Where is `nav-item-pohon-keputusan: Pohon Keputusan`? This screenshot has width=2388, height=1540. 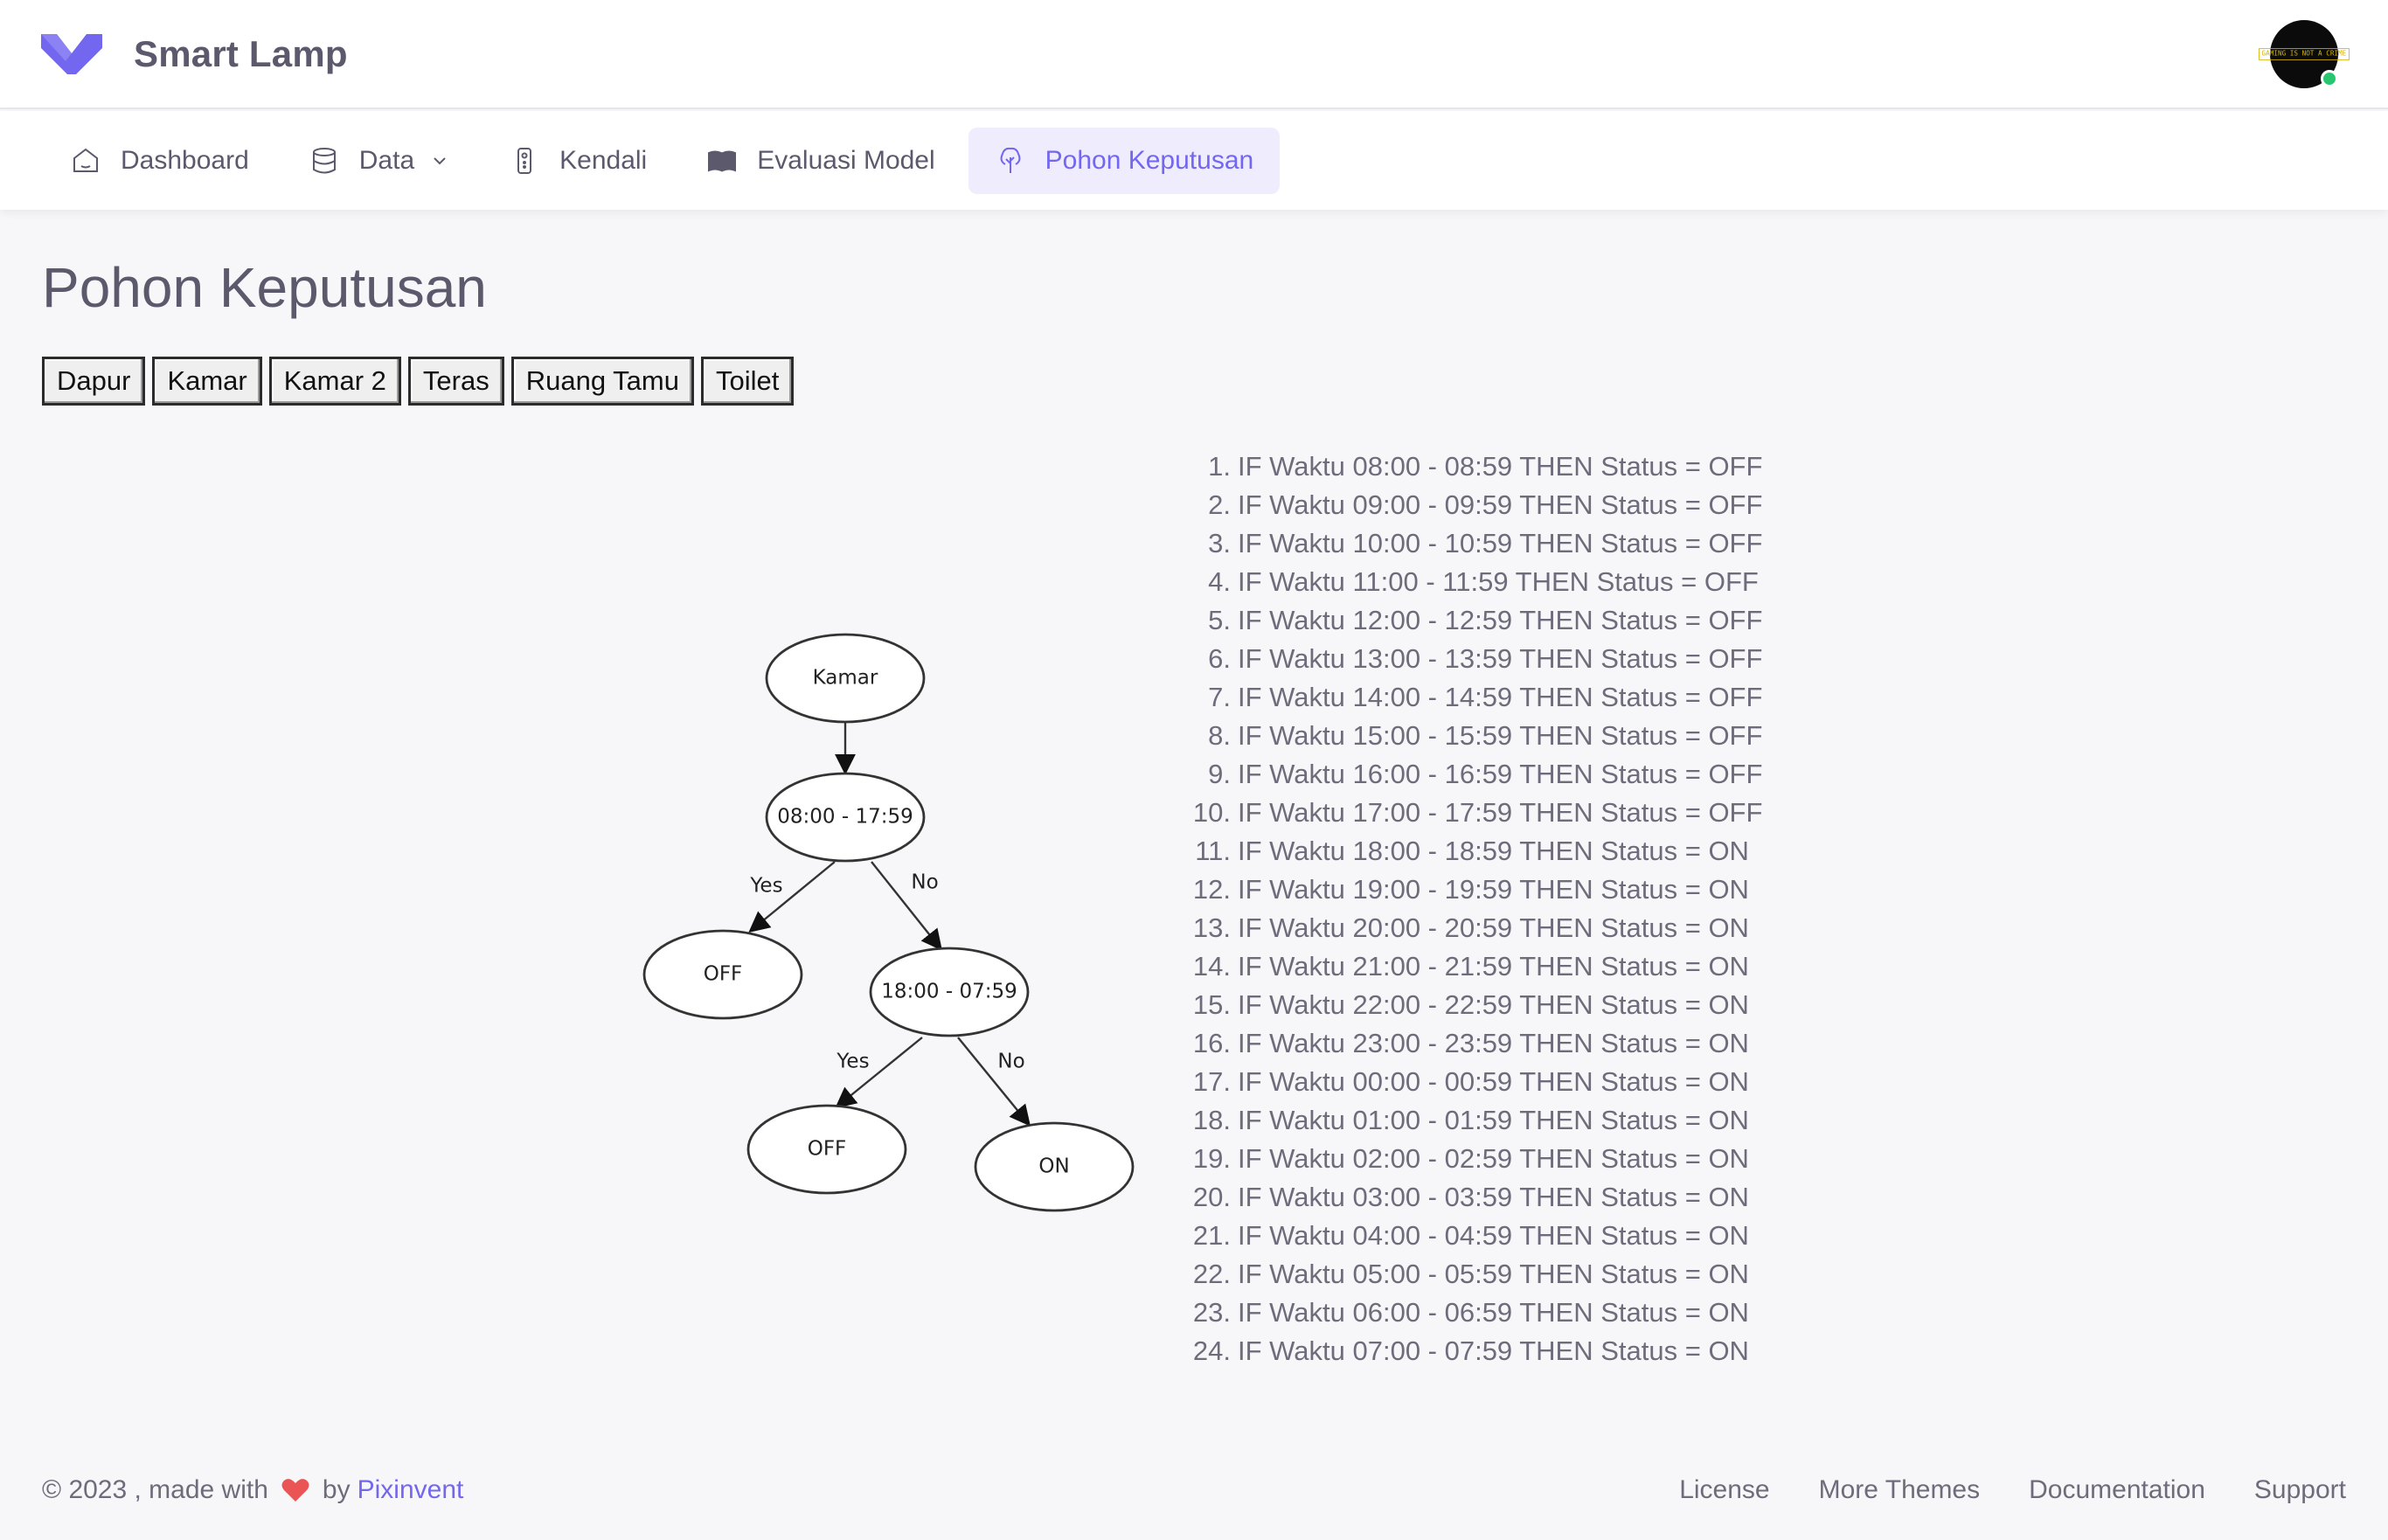 nav-item-pohon-keputusan: Pohon Keputusan is located at coordinates (1125, 160).